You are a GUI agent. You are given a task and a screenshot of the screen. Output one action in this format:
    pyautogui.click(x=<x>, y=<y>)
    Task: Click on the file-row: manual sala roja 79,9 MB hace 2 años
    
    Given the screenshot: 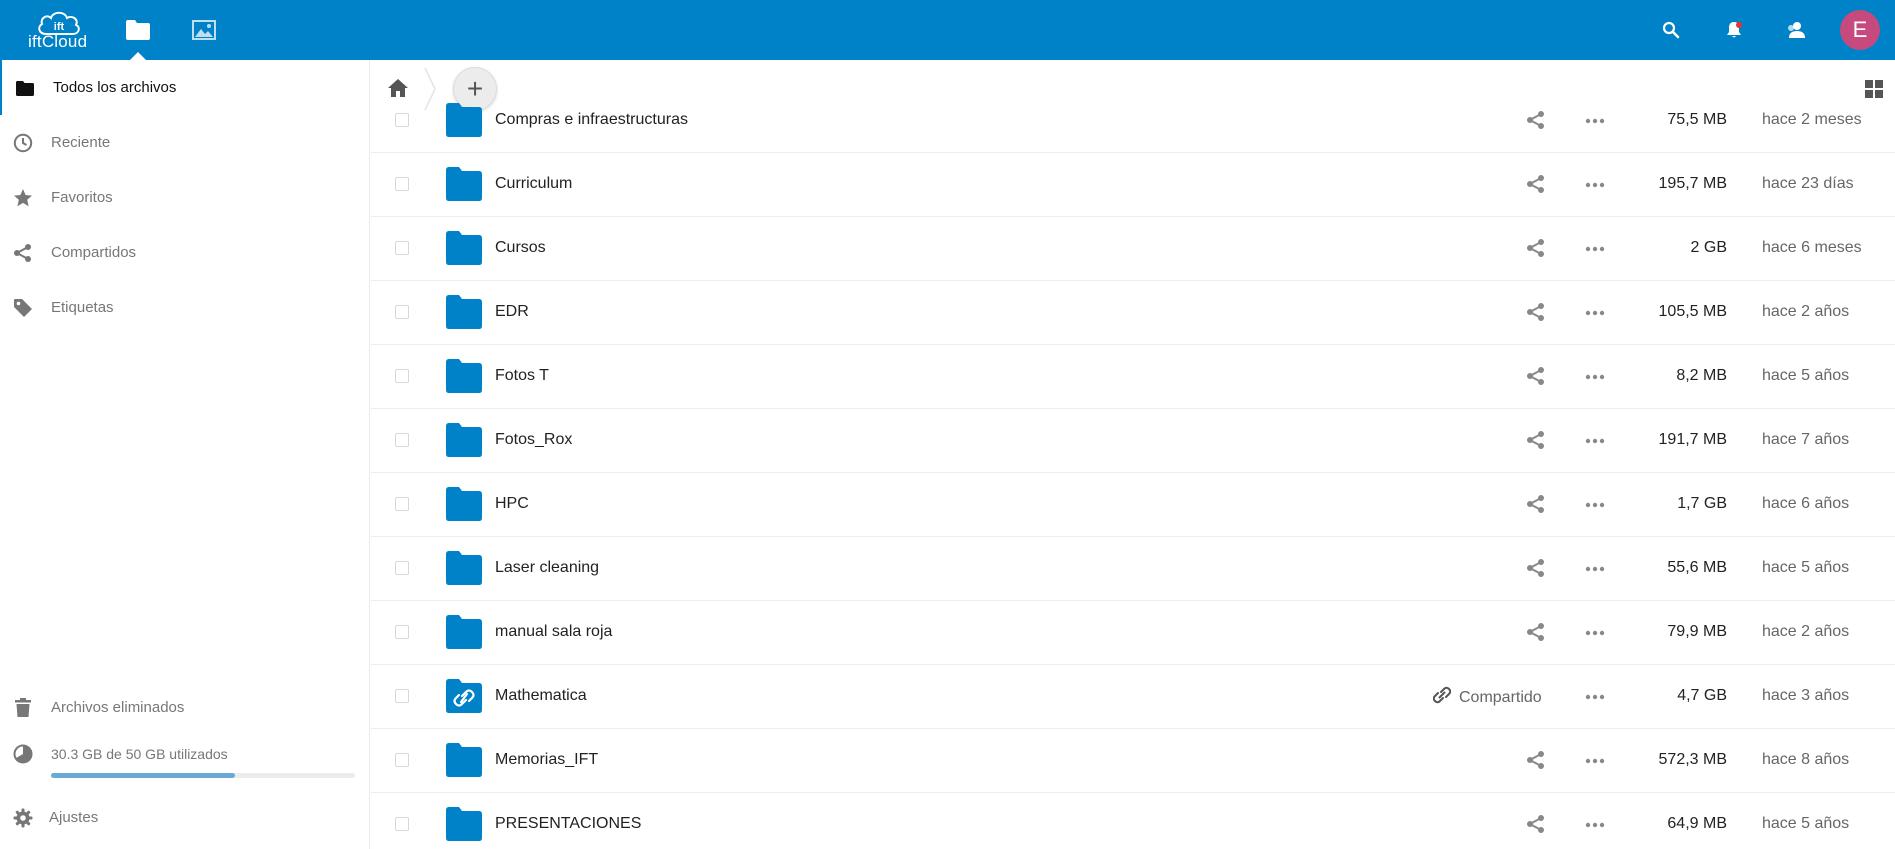 What is the action you would take?
    pyautogui.click(x=1133, y=633)
    